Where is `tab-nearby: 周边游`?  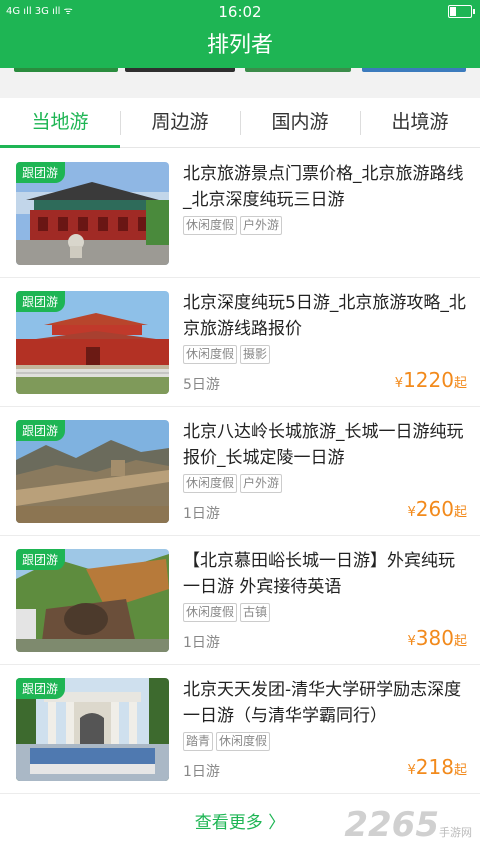
tab-nearby: 周边游 is located at coordinates (180, 122).